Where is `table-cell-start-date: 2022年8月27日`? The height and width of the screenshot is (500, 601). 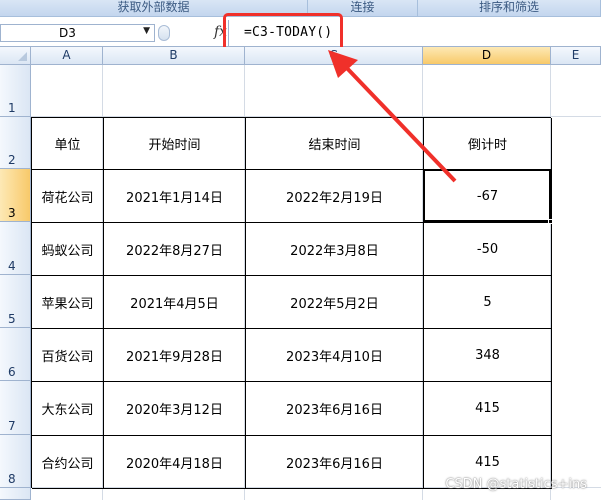 table-cell-start-date: 2022年8月27日 is located at coordinates (175, 249).